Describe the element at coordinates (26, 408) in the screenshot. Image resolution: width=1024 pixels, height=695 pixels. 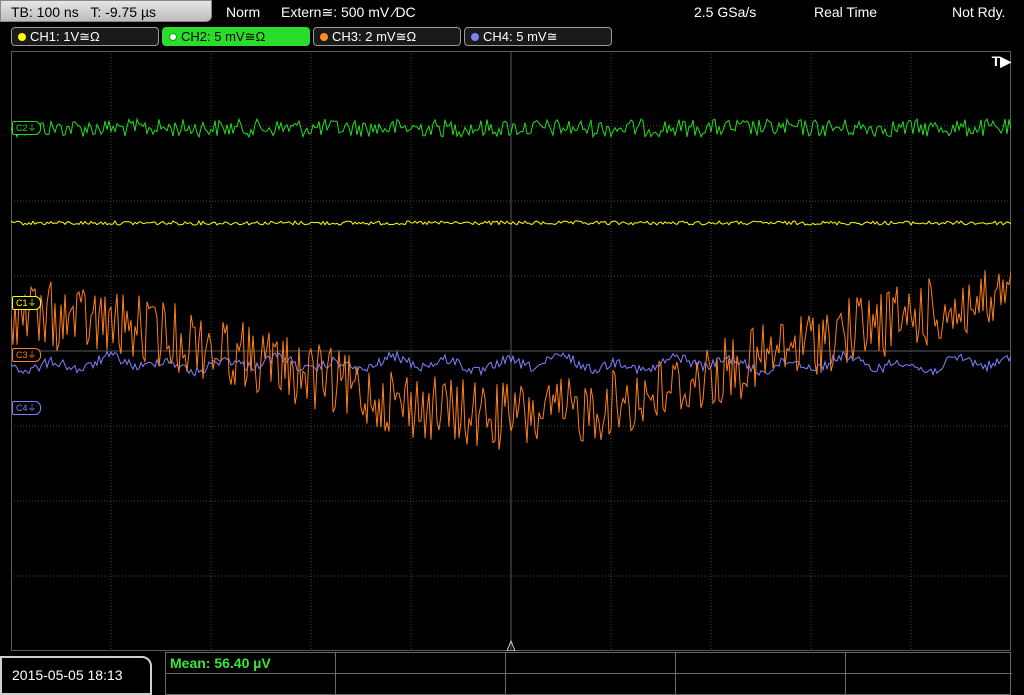
I see `channel-4-offset-marker: C4⏚` at that location.